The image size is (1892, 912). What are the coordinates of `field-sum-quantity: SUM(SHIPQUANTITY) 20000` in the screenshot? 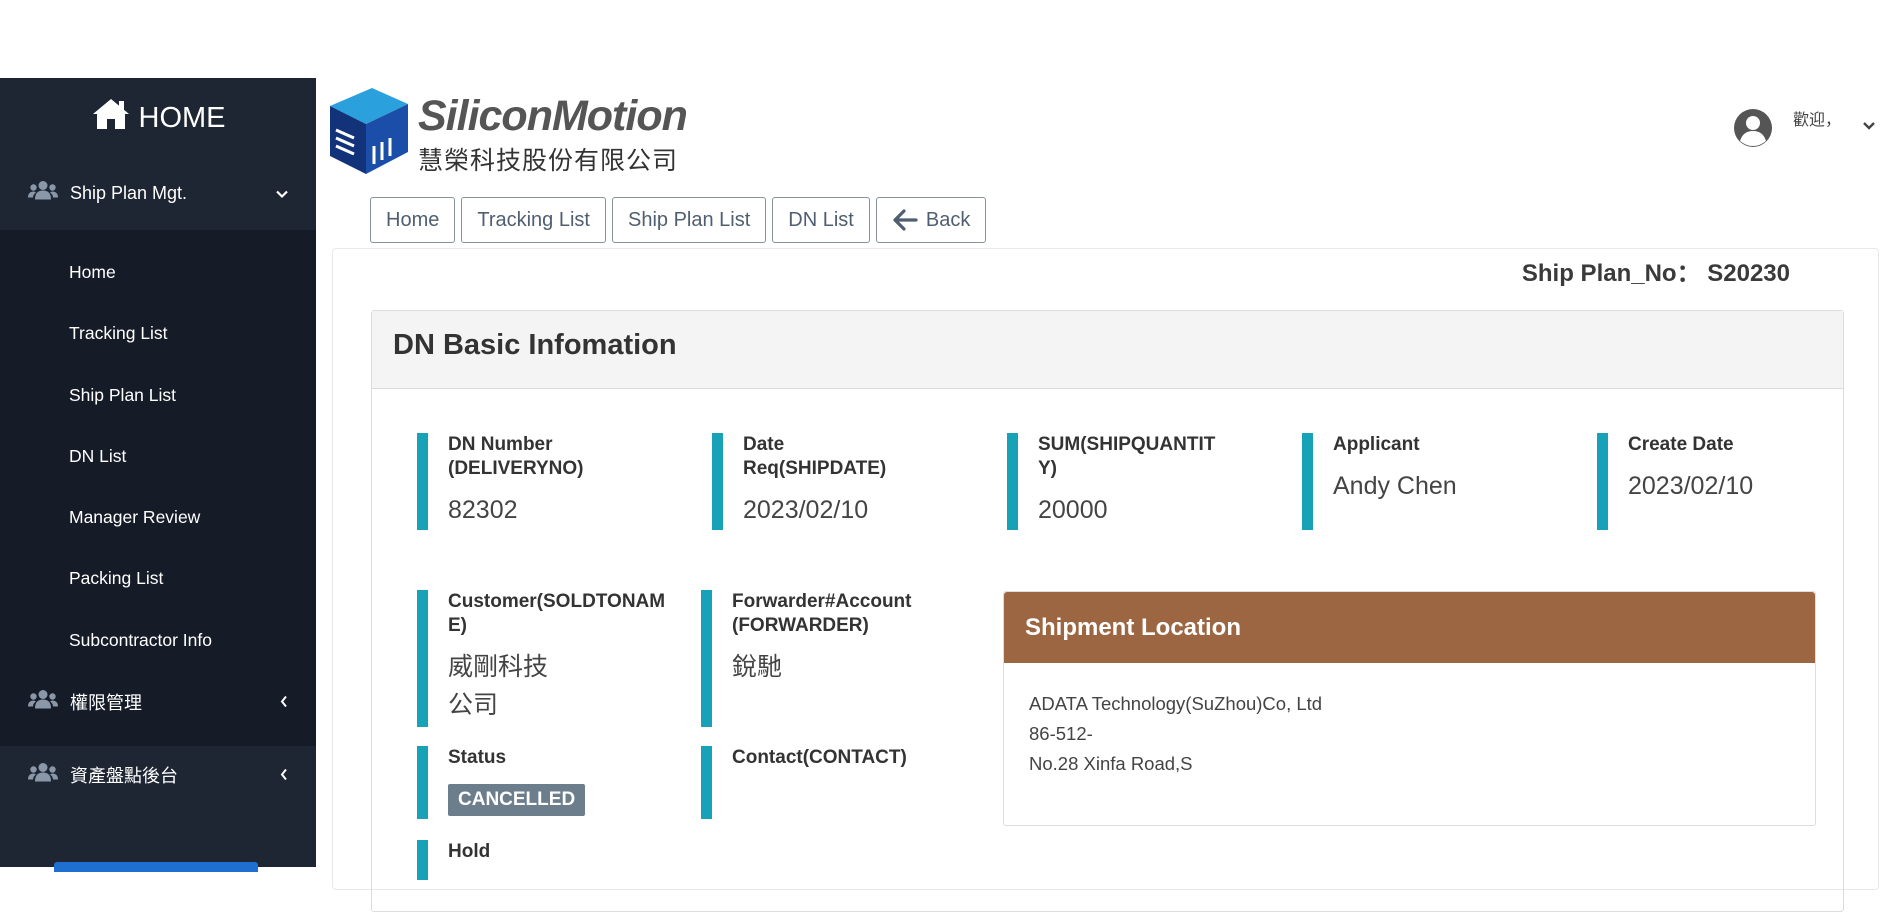 It's located at (1137, 481).